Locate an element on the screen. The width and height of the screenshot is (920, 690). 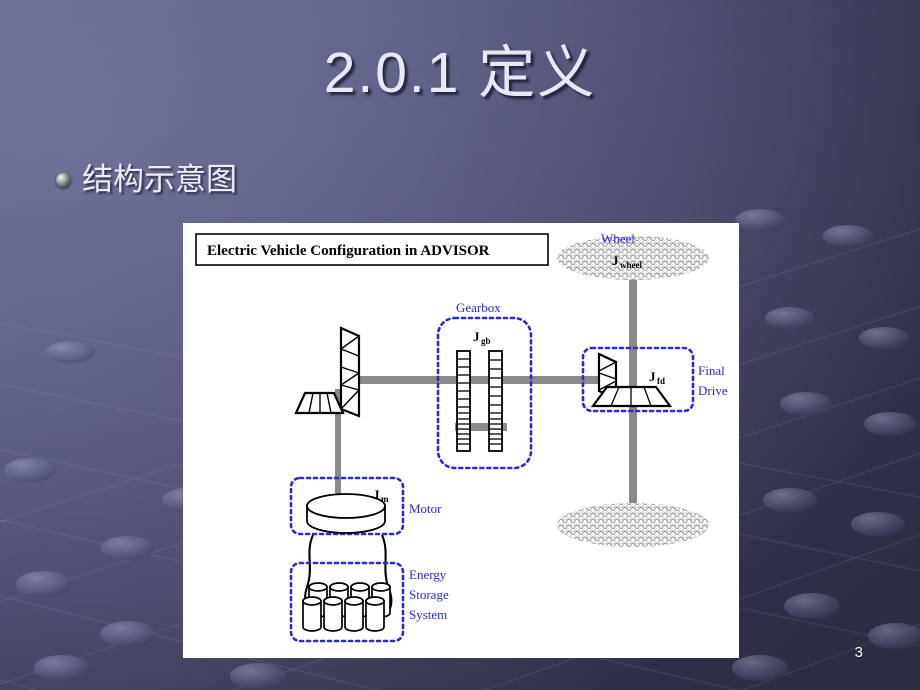
ess-label-line3: System is located at coordinates (428, 614).